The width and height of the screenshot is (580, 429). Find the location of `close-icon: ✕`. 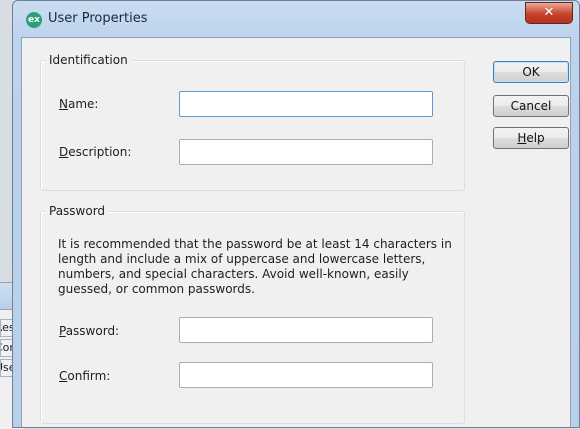

close-icon: ✕ is located at coordinates (549, 12).